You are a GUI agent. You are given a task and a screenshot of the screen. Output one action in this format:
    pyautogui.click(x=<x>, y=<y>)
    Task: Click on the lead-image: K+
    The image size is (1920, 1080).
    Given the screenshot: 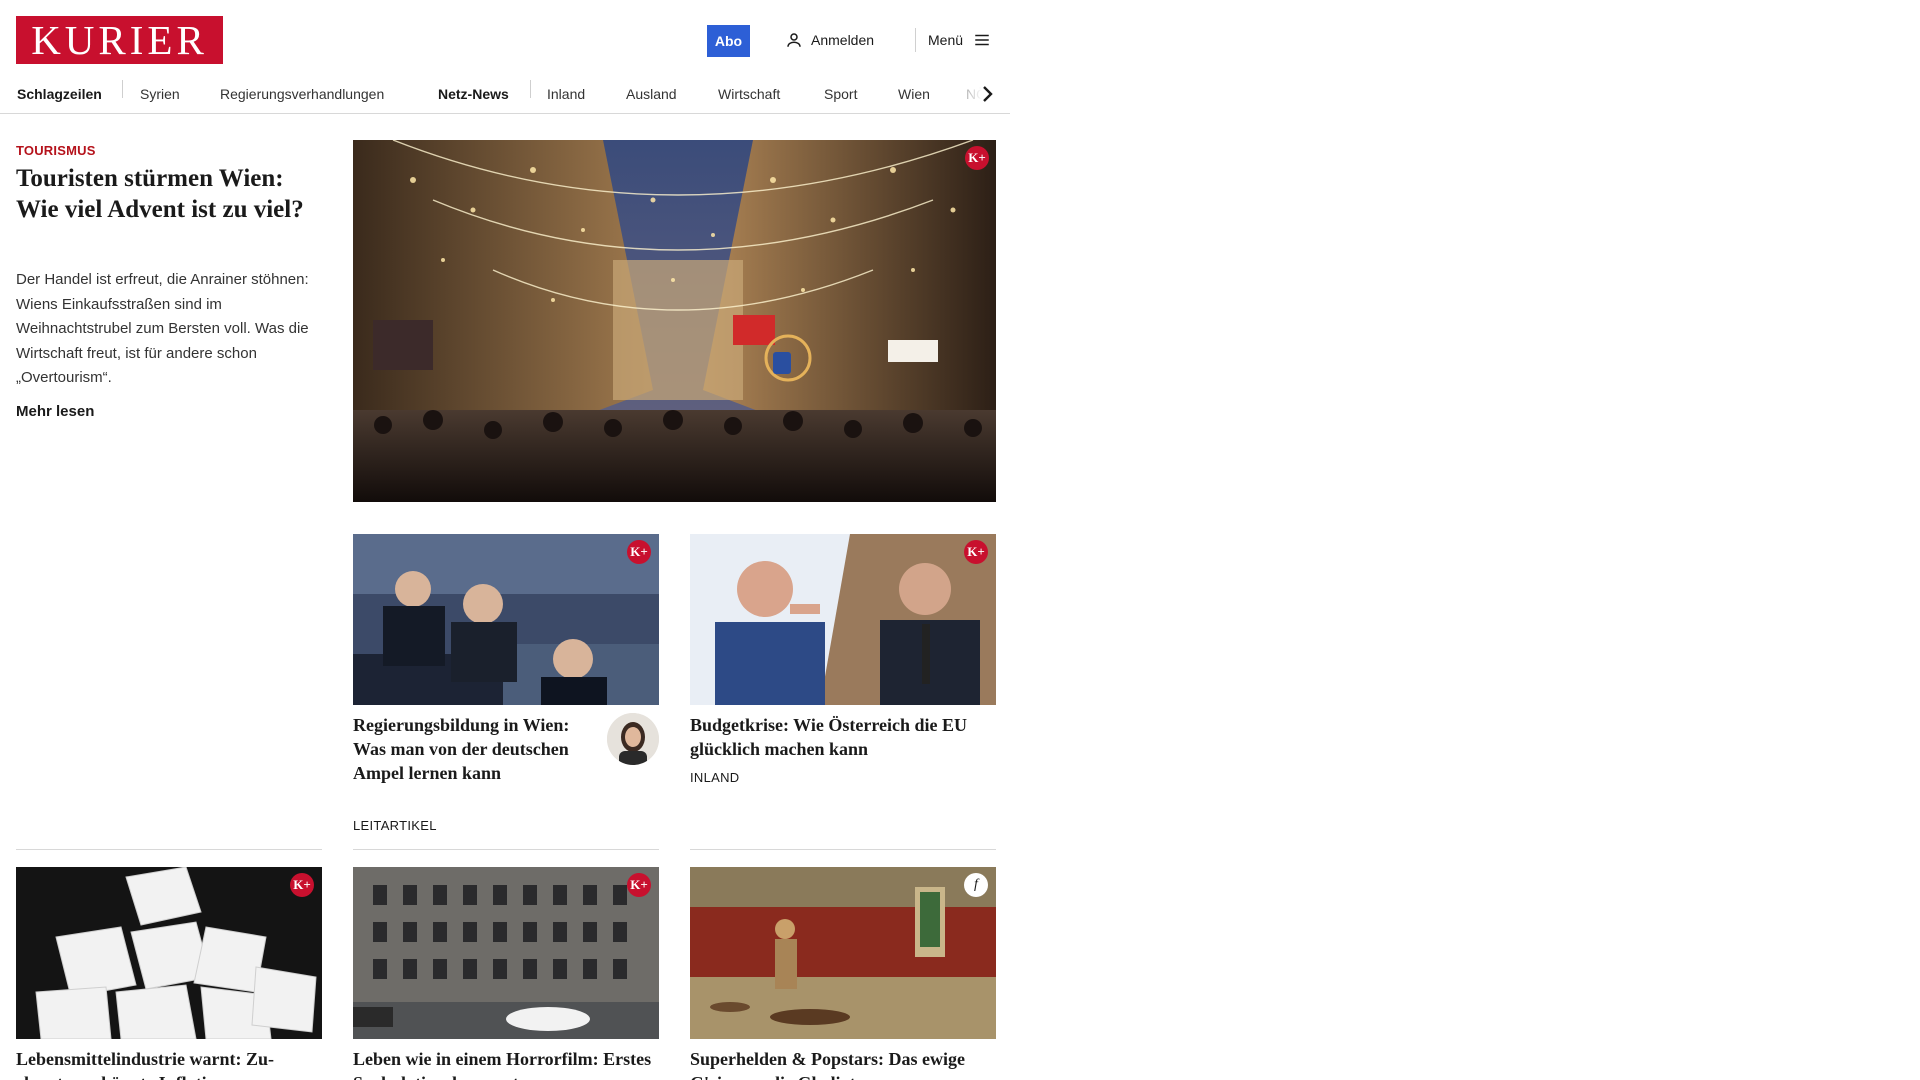 What is the action you would take?
    pyautogui.click(x=674, y=321)
    